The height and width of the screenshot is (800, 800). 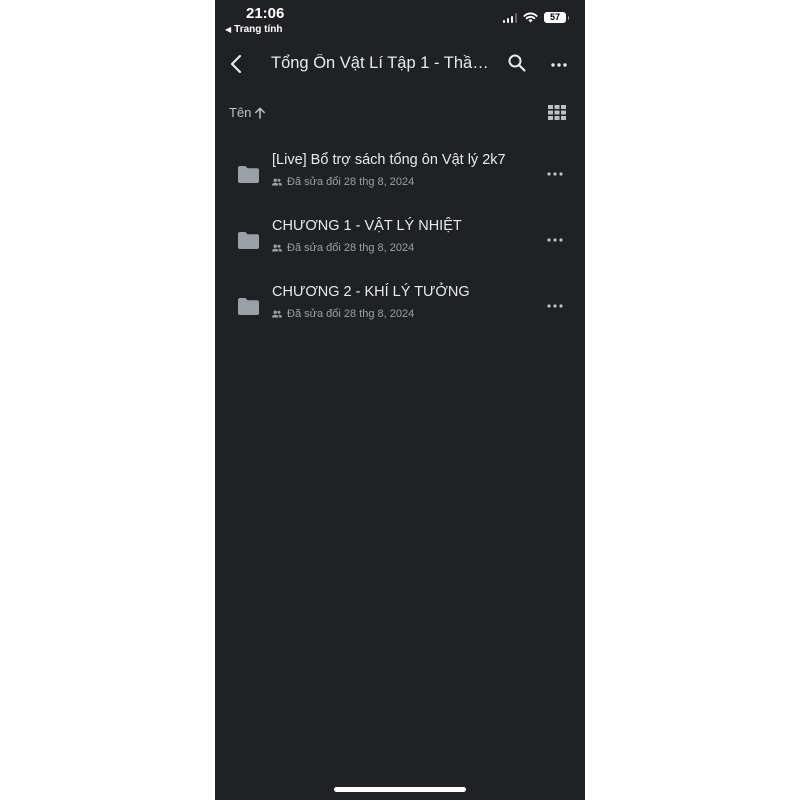 What do you see at coordinates (389, 160) in the screenshot?
I see `item-name: [Live] Bổ trợ sách tổng ôn Vật lý 2k7` at bounding box center [389, 160].